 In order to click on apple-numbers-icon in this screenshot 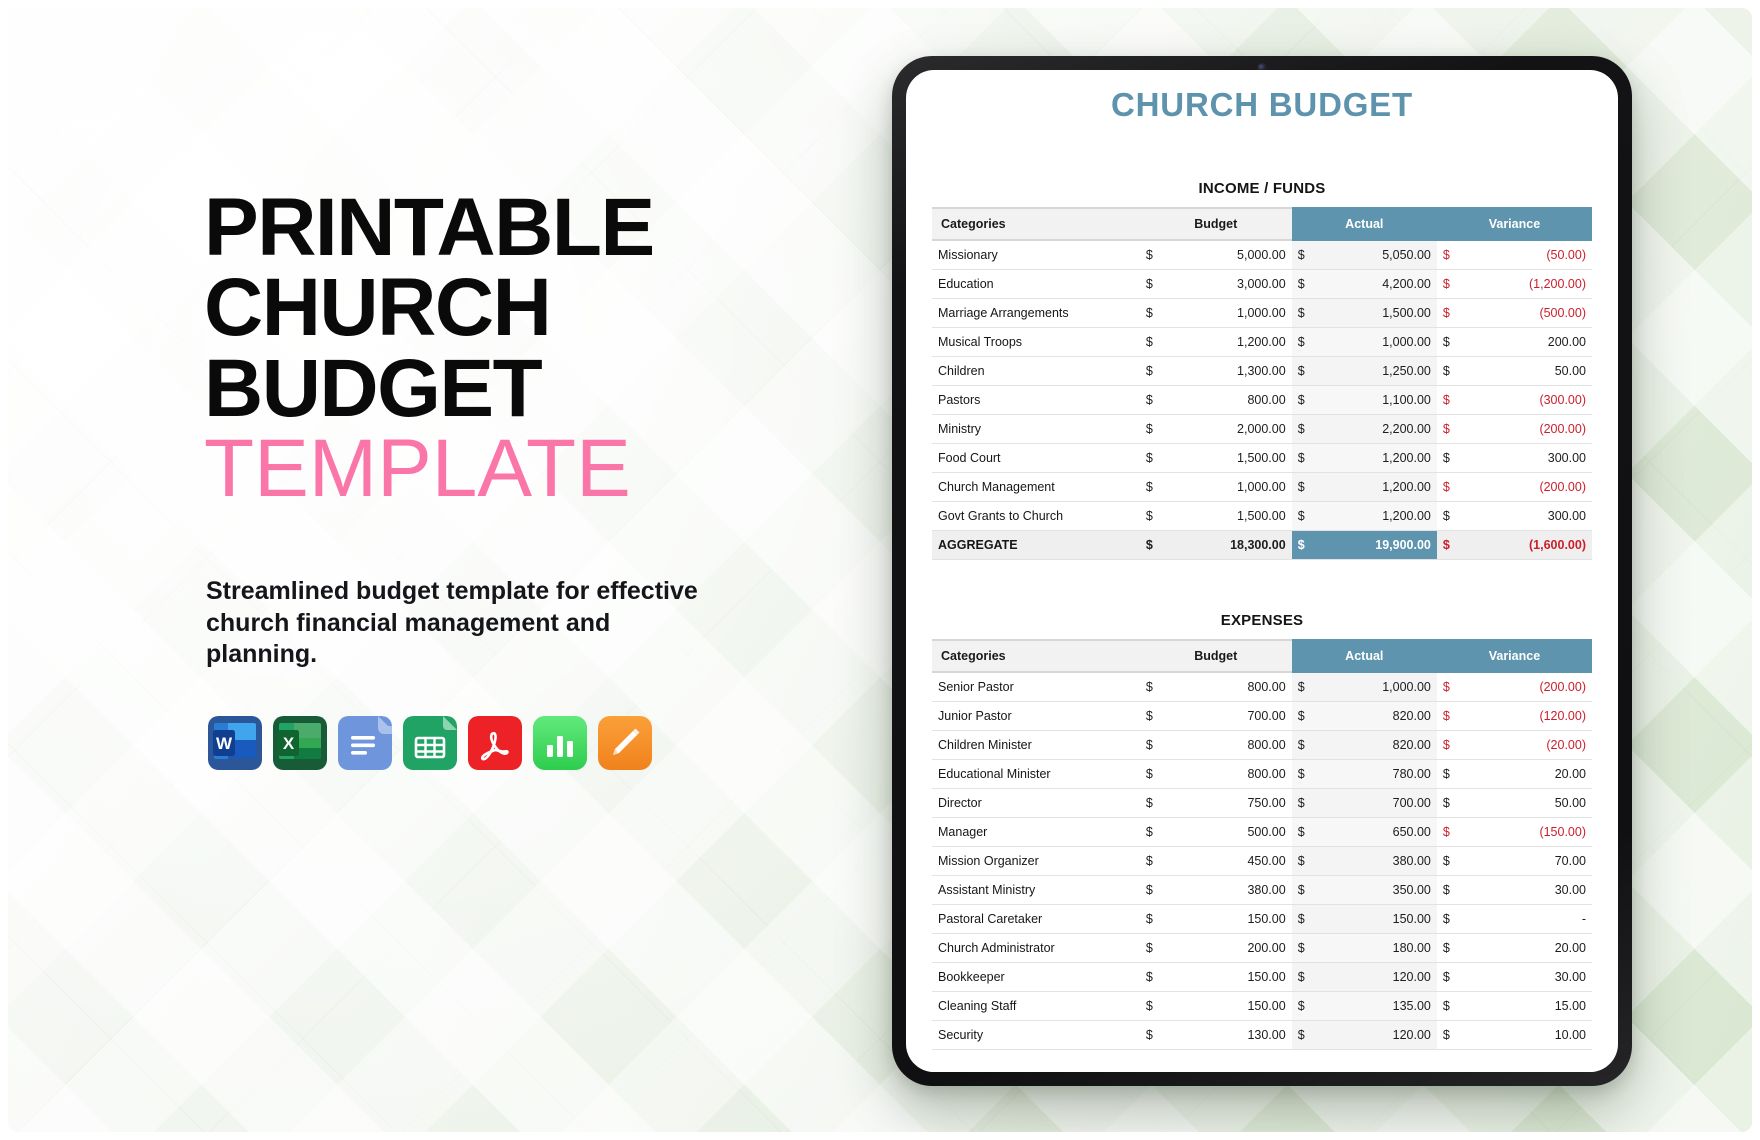, I will do `click(560, 743)`.